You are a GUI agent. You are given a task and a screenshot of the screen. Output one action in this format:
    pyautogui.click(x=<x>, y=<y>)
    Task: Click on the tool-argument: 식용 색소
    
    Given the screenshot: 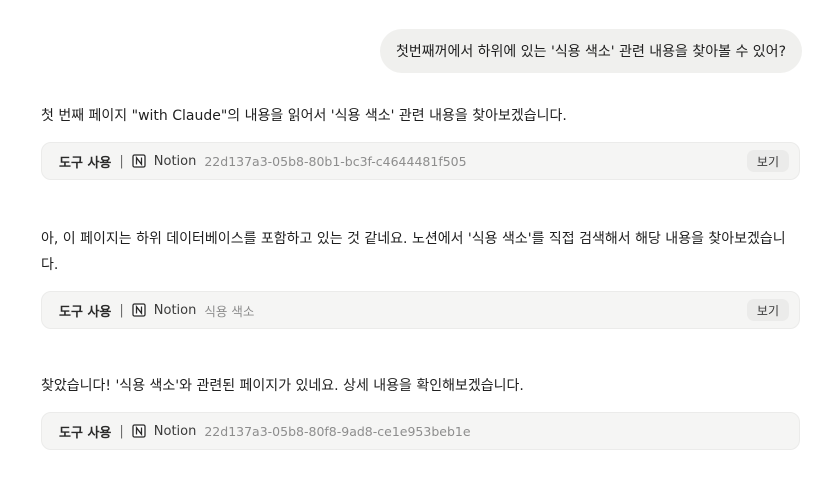 What is the action you would take?
    pyautogui.click(x=229, y=311)
    